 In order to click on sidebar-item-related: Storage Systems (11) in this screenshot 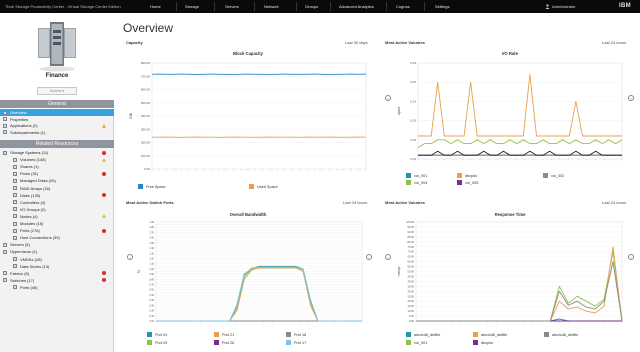, I will do `click(57, 152)`.